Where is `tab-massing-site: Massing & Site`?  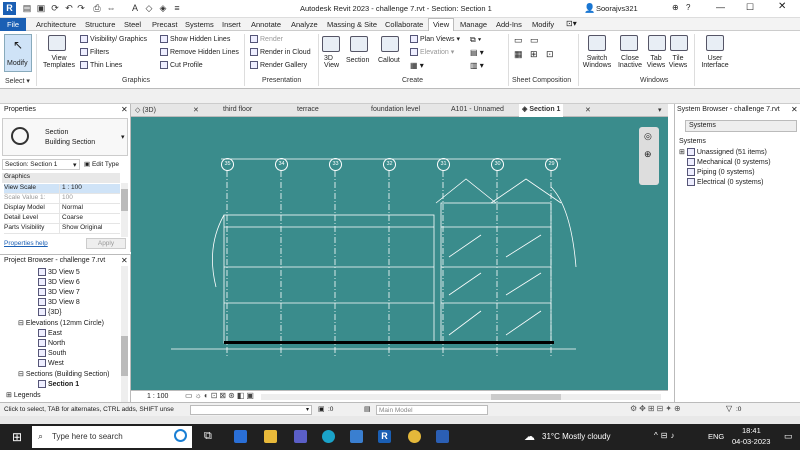 tab-massing-site: Massing & Site is located at coordinates (352, 24).